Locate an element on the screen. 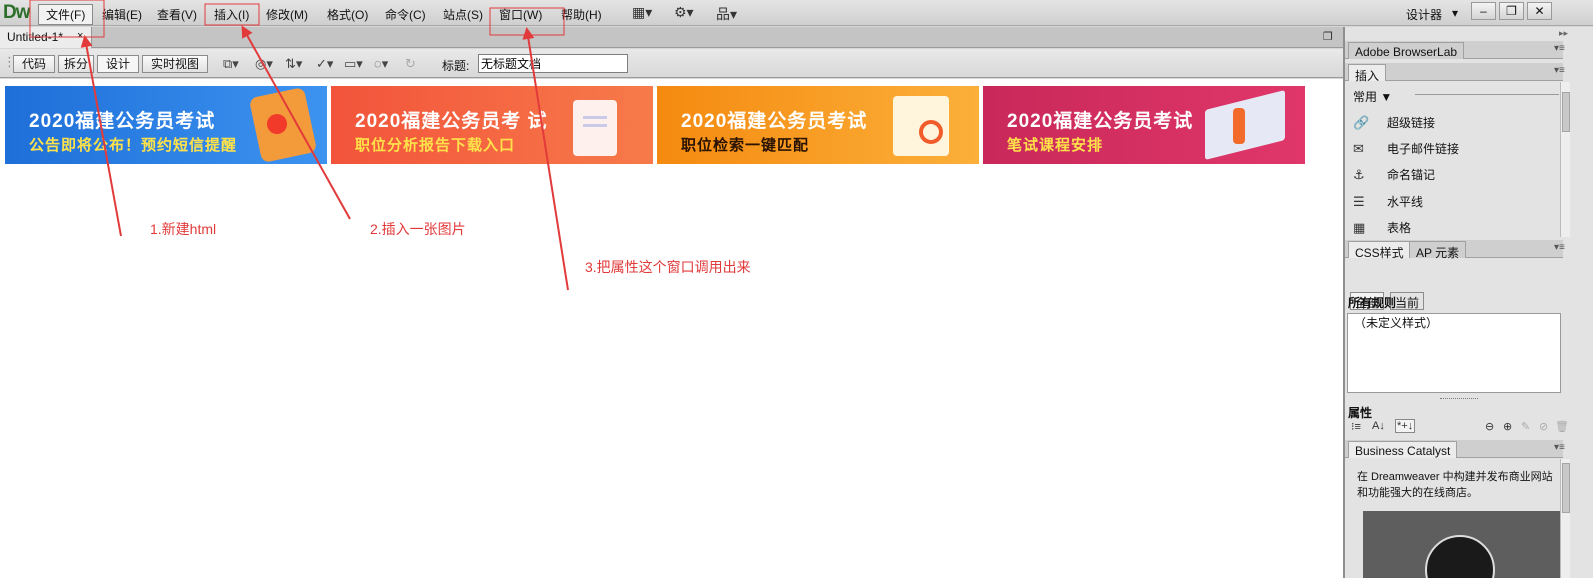 The image size is (1593, 578). css-panel-header: CSS样式 AP 元素 ▾≡ is located at coordinates (1455, 250).